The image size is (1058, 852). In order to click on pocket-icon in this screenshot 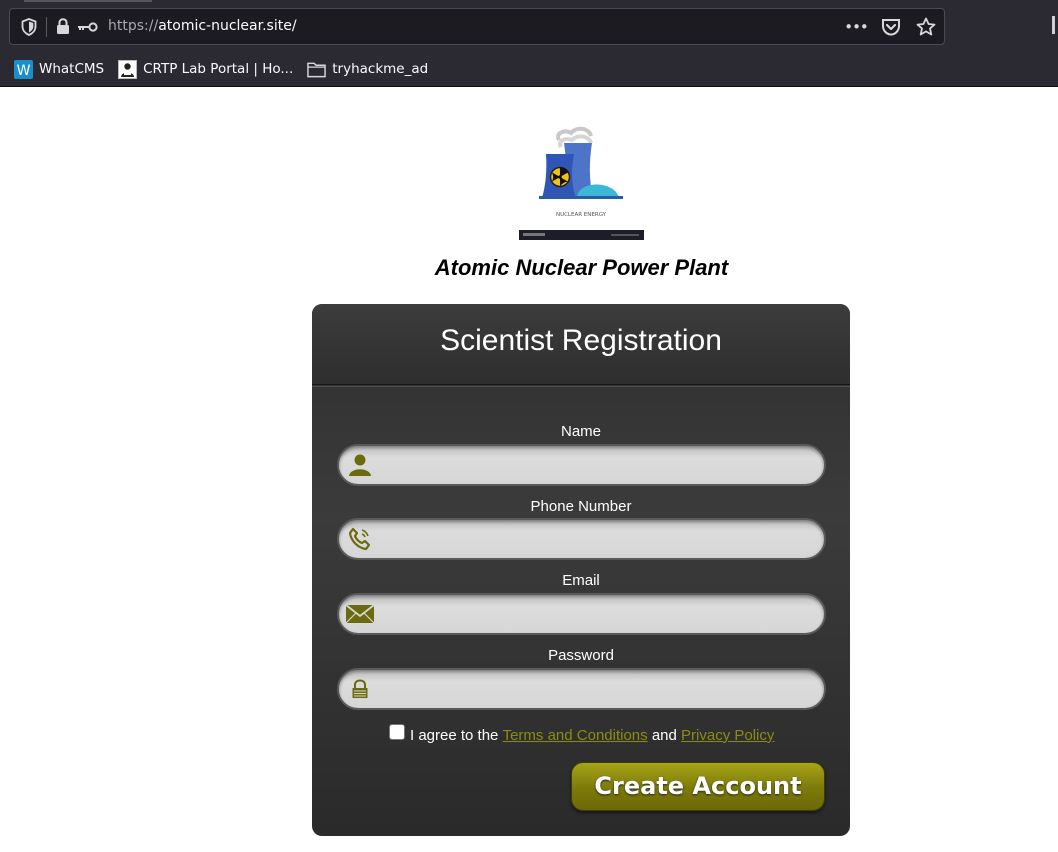, I will do `click(891, 26)`.